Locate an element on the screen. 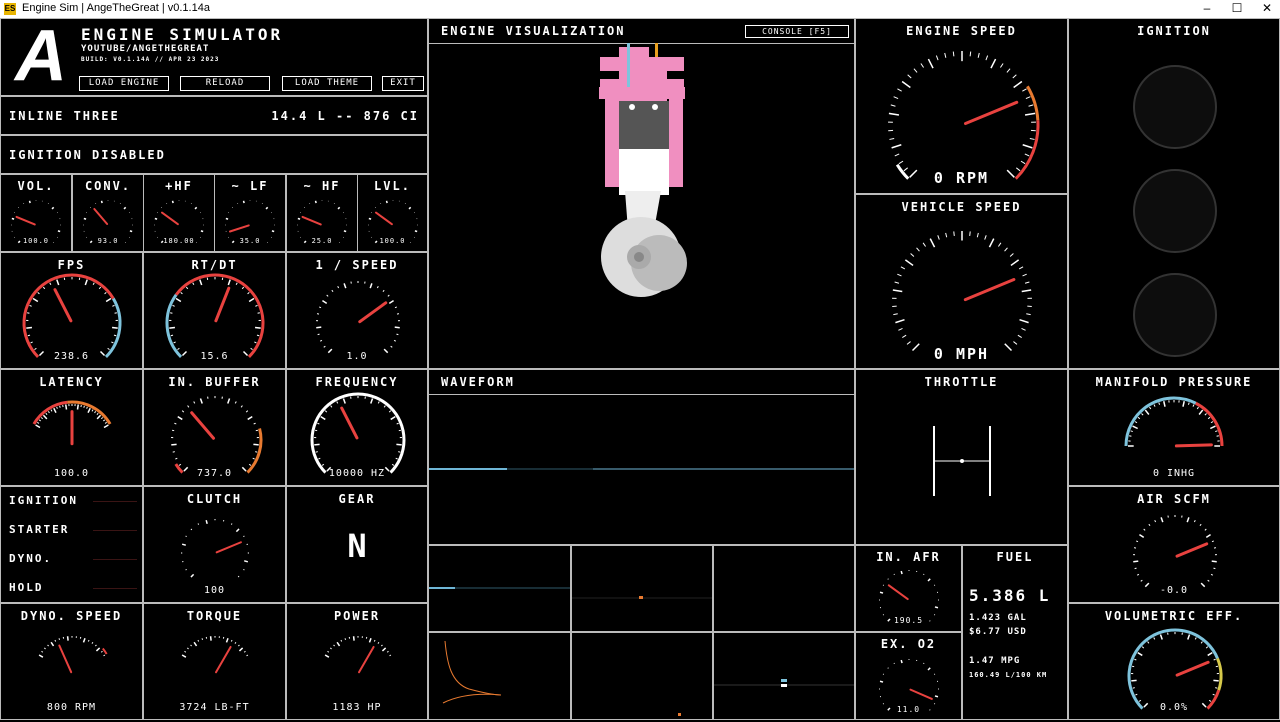  minimize-button: – is located at coordinates (1207, 9).